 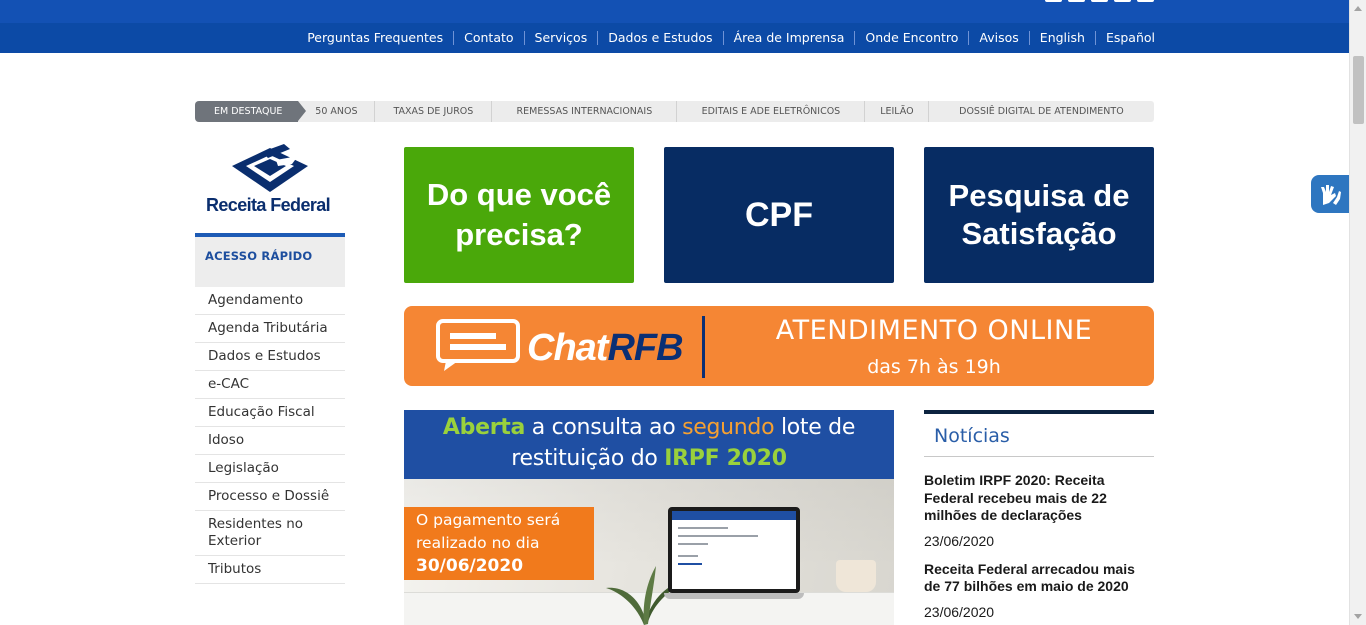 What do you see at coordinates (645, 348) in the screenshot?
I see `chat-brand-blue: RFB` at bounding box center [645, 348].